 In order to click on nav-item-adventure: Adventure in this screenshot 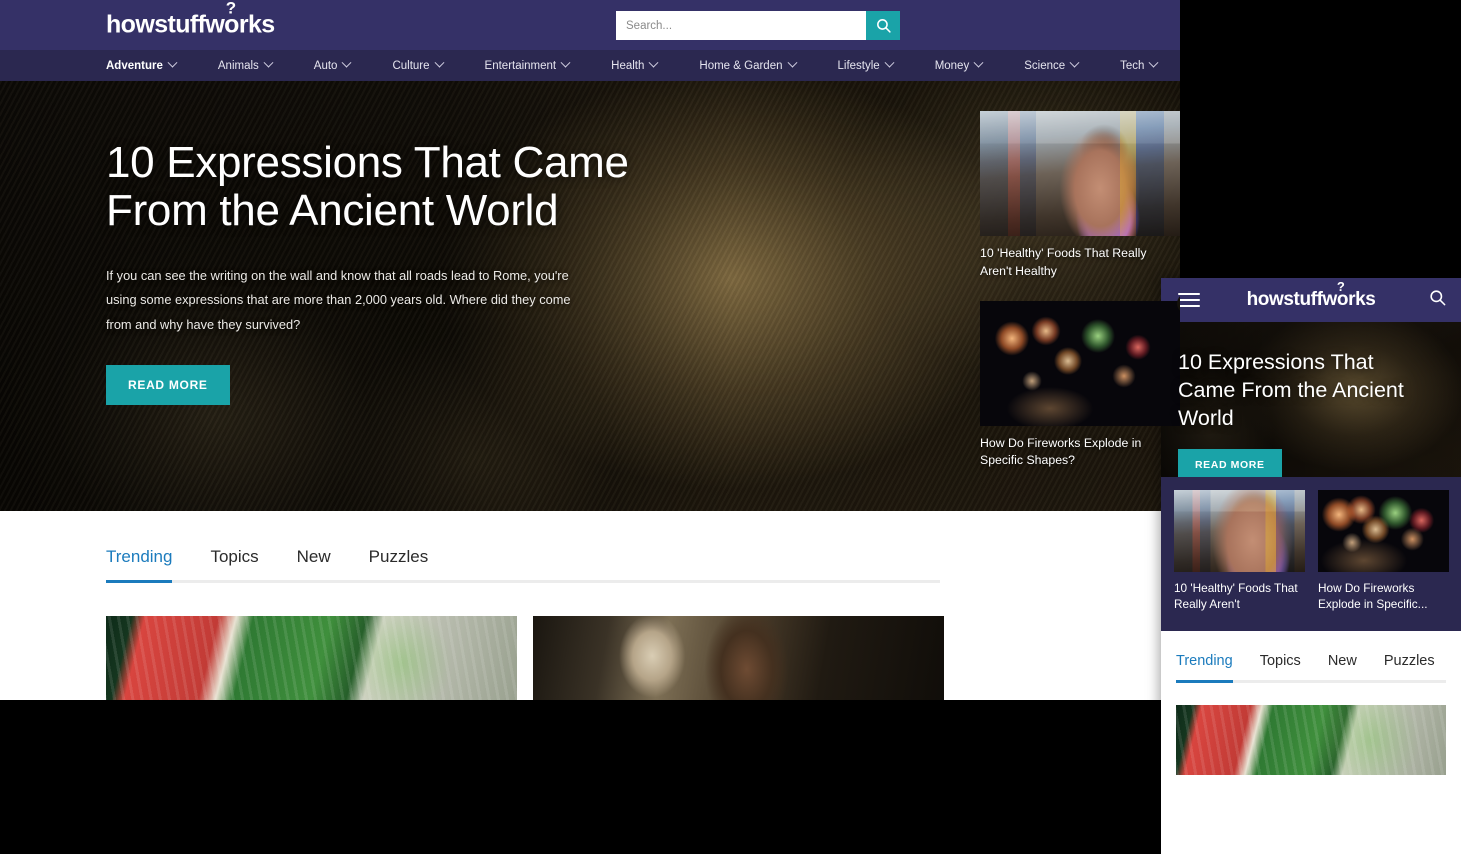, I will do `click(142, 64)`.